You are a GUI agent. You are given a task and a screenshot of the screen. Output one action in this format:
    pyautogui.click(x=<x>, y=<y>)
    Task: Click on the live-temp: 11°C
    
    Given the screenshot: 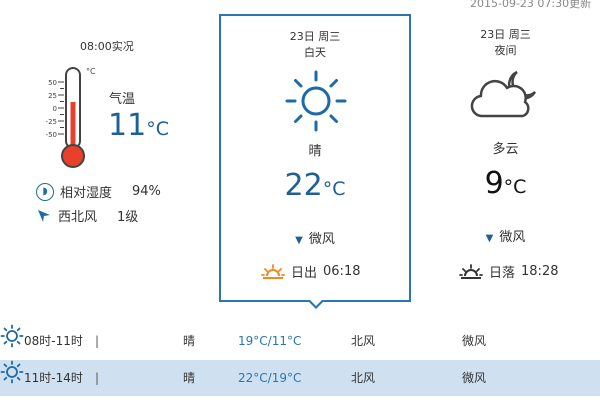 What is the action you would take?
    pyautogui.click(x=138, y=125)
    